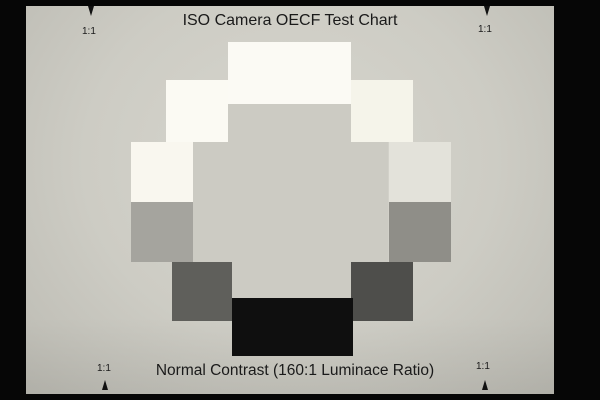  What do you see at coordinates (485, 29) in the screenshot?
I see `ratio-label-top-right: 1:1` at bounding box center [485, 29].